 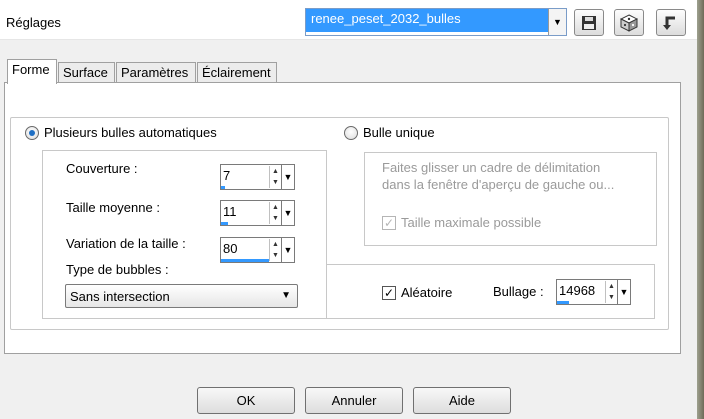 I want to click on help-button: Aide, so click(x=462, y=400).